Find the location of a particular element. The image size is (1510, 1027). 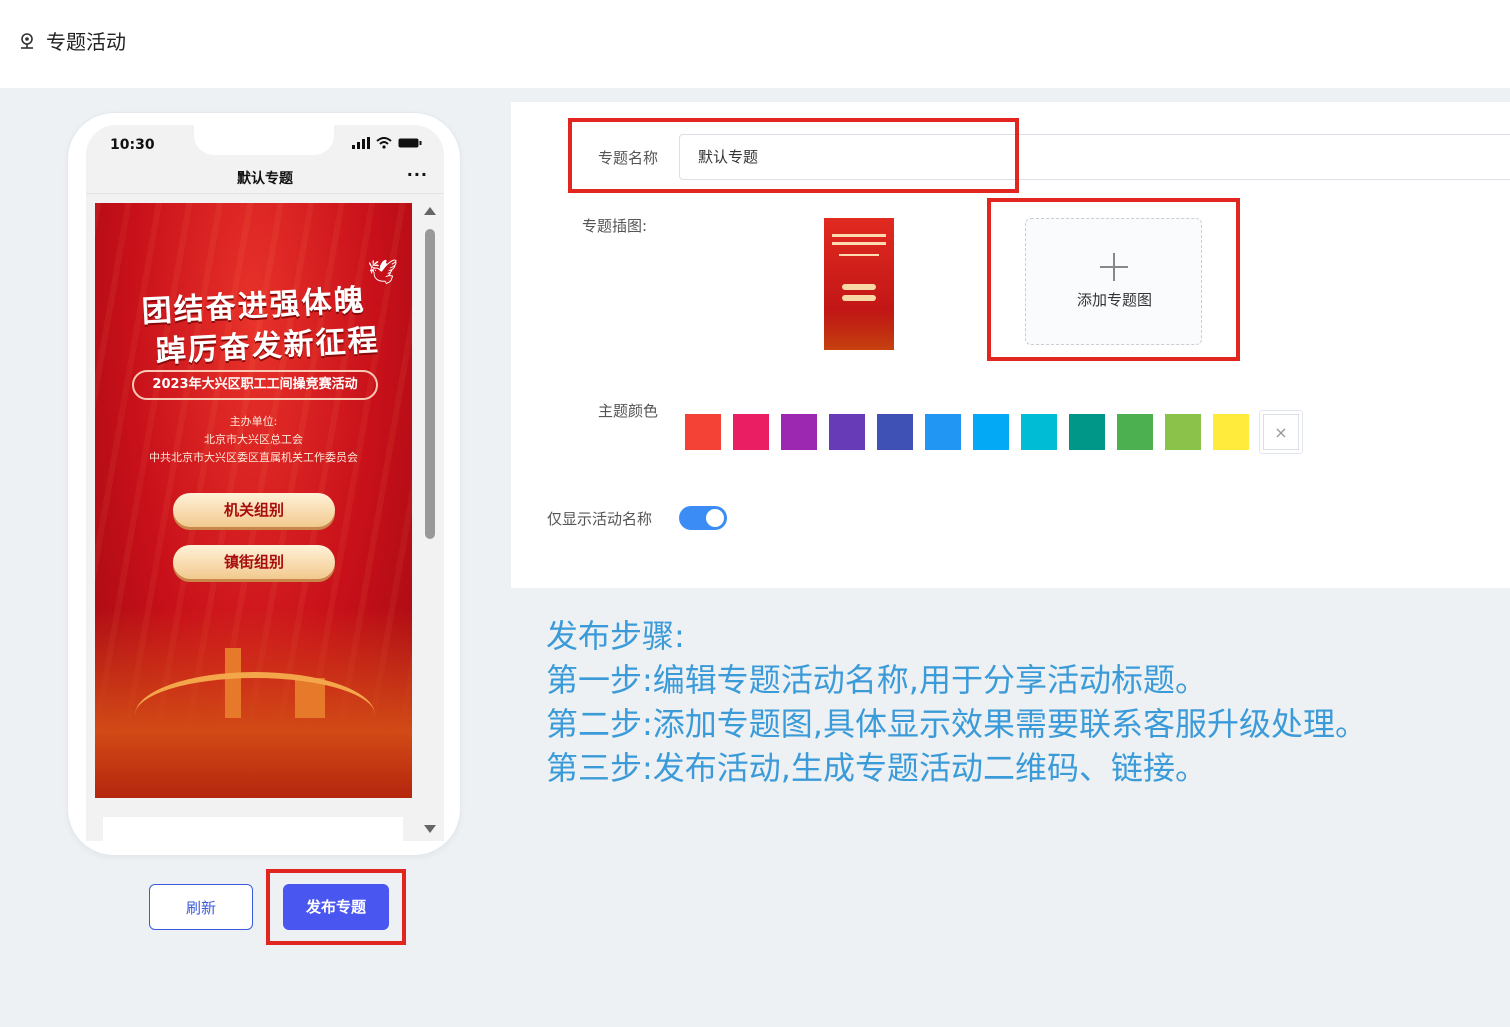

phone-notch is located at coordinates (264, 140).